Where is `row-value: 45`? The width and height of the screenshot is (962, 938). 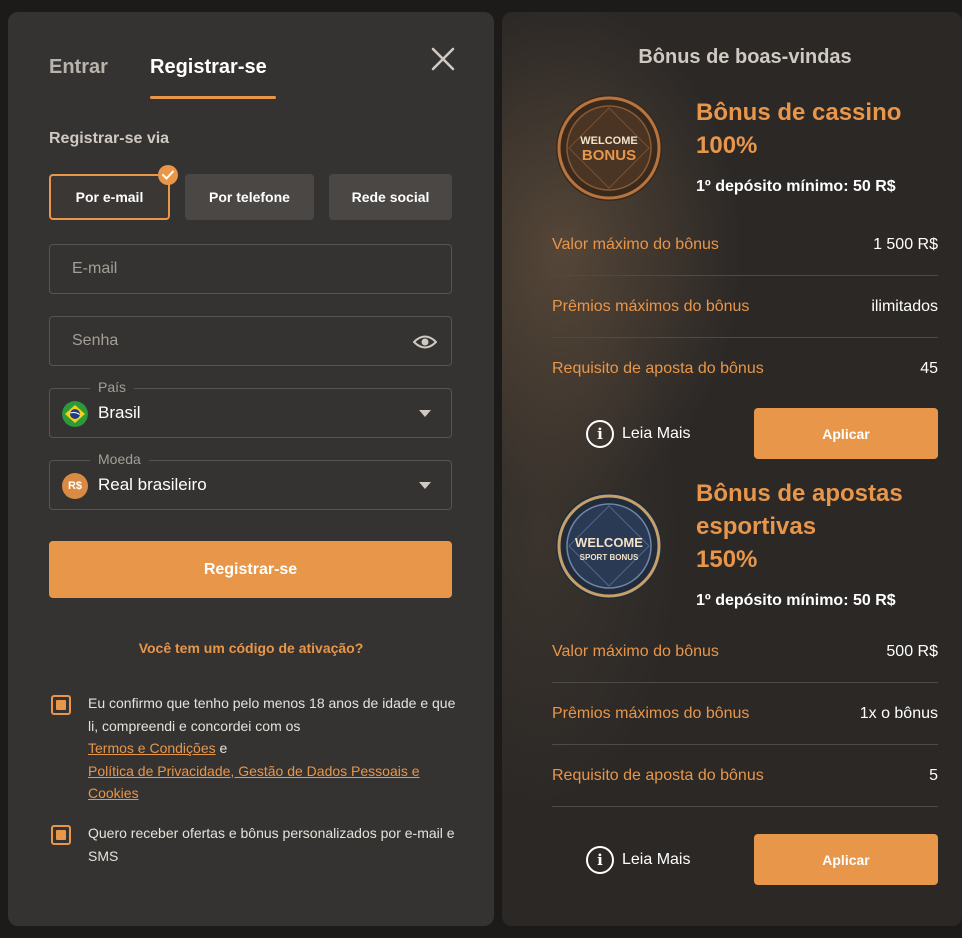
row-value: 45 is located at coordinates (929, 368).